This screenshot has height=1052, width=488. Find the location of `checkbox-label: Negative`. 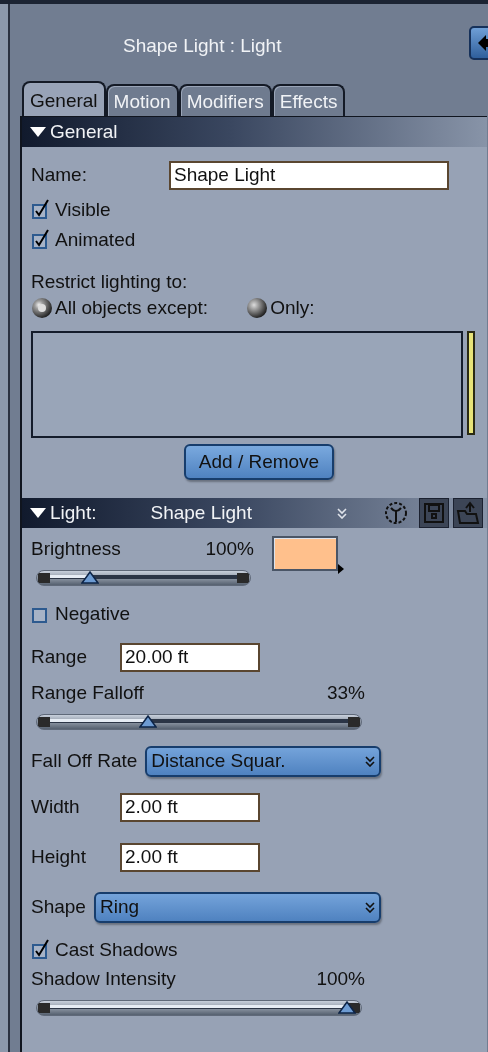

checkbox-label: Negative is located at coordinates (92, 614).